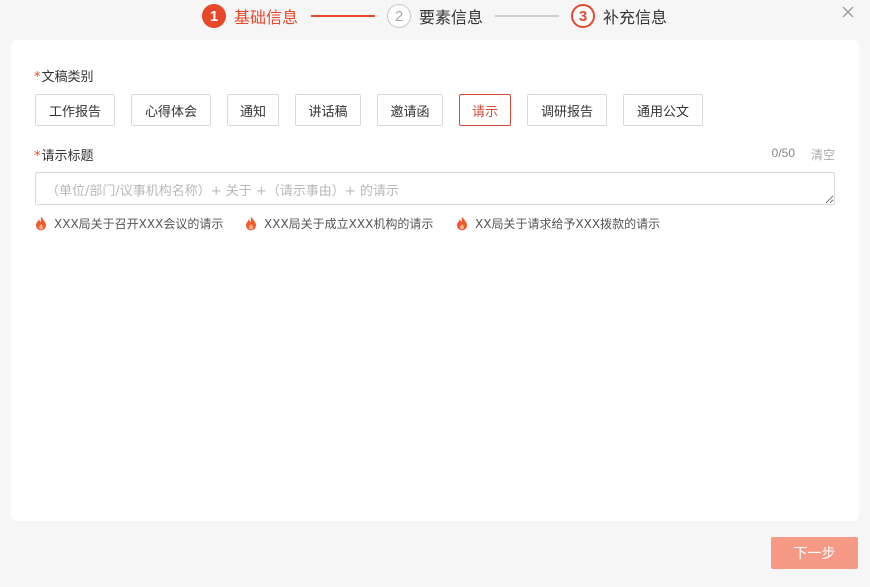 The image size is (870, 587). What do you see at coordinates (214, 16) in the screenshot?
I see `step-1-number: 1` at bounding box center [214, 16].